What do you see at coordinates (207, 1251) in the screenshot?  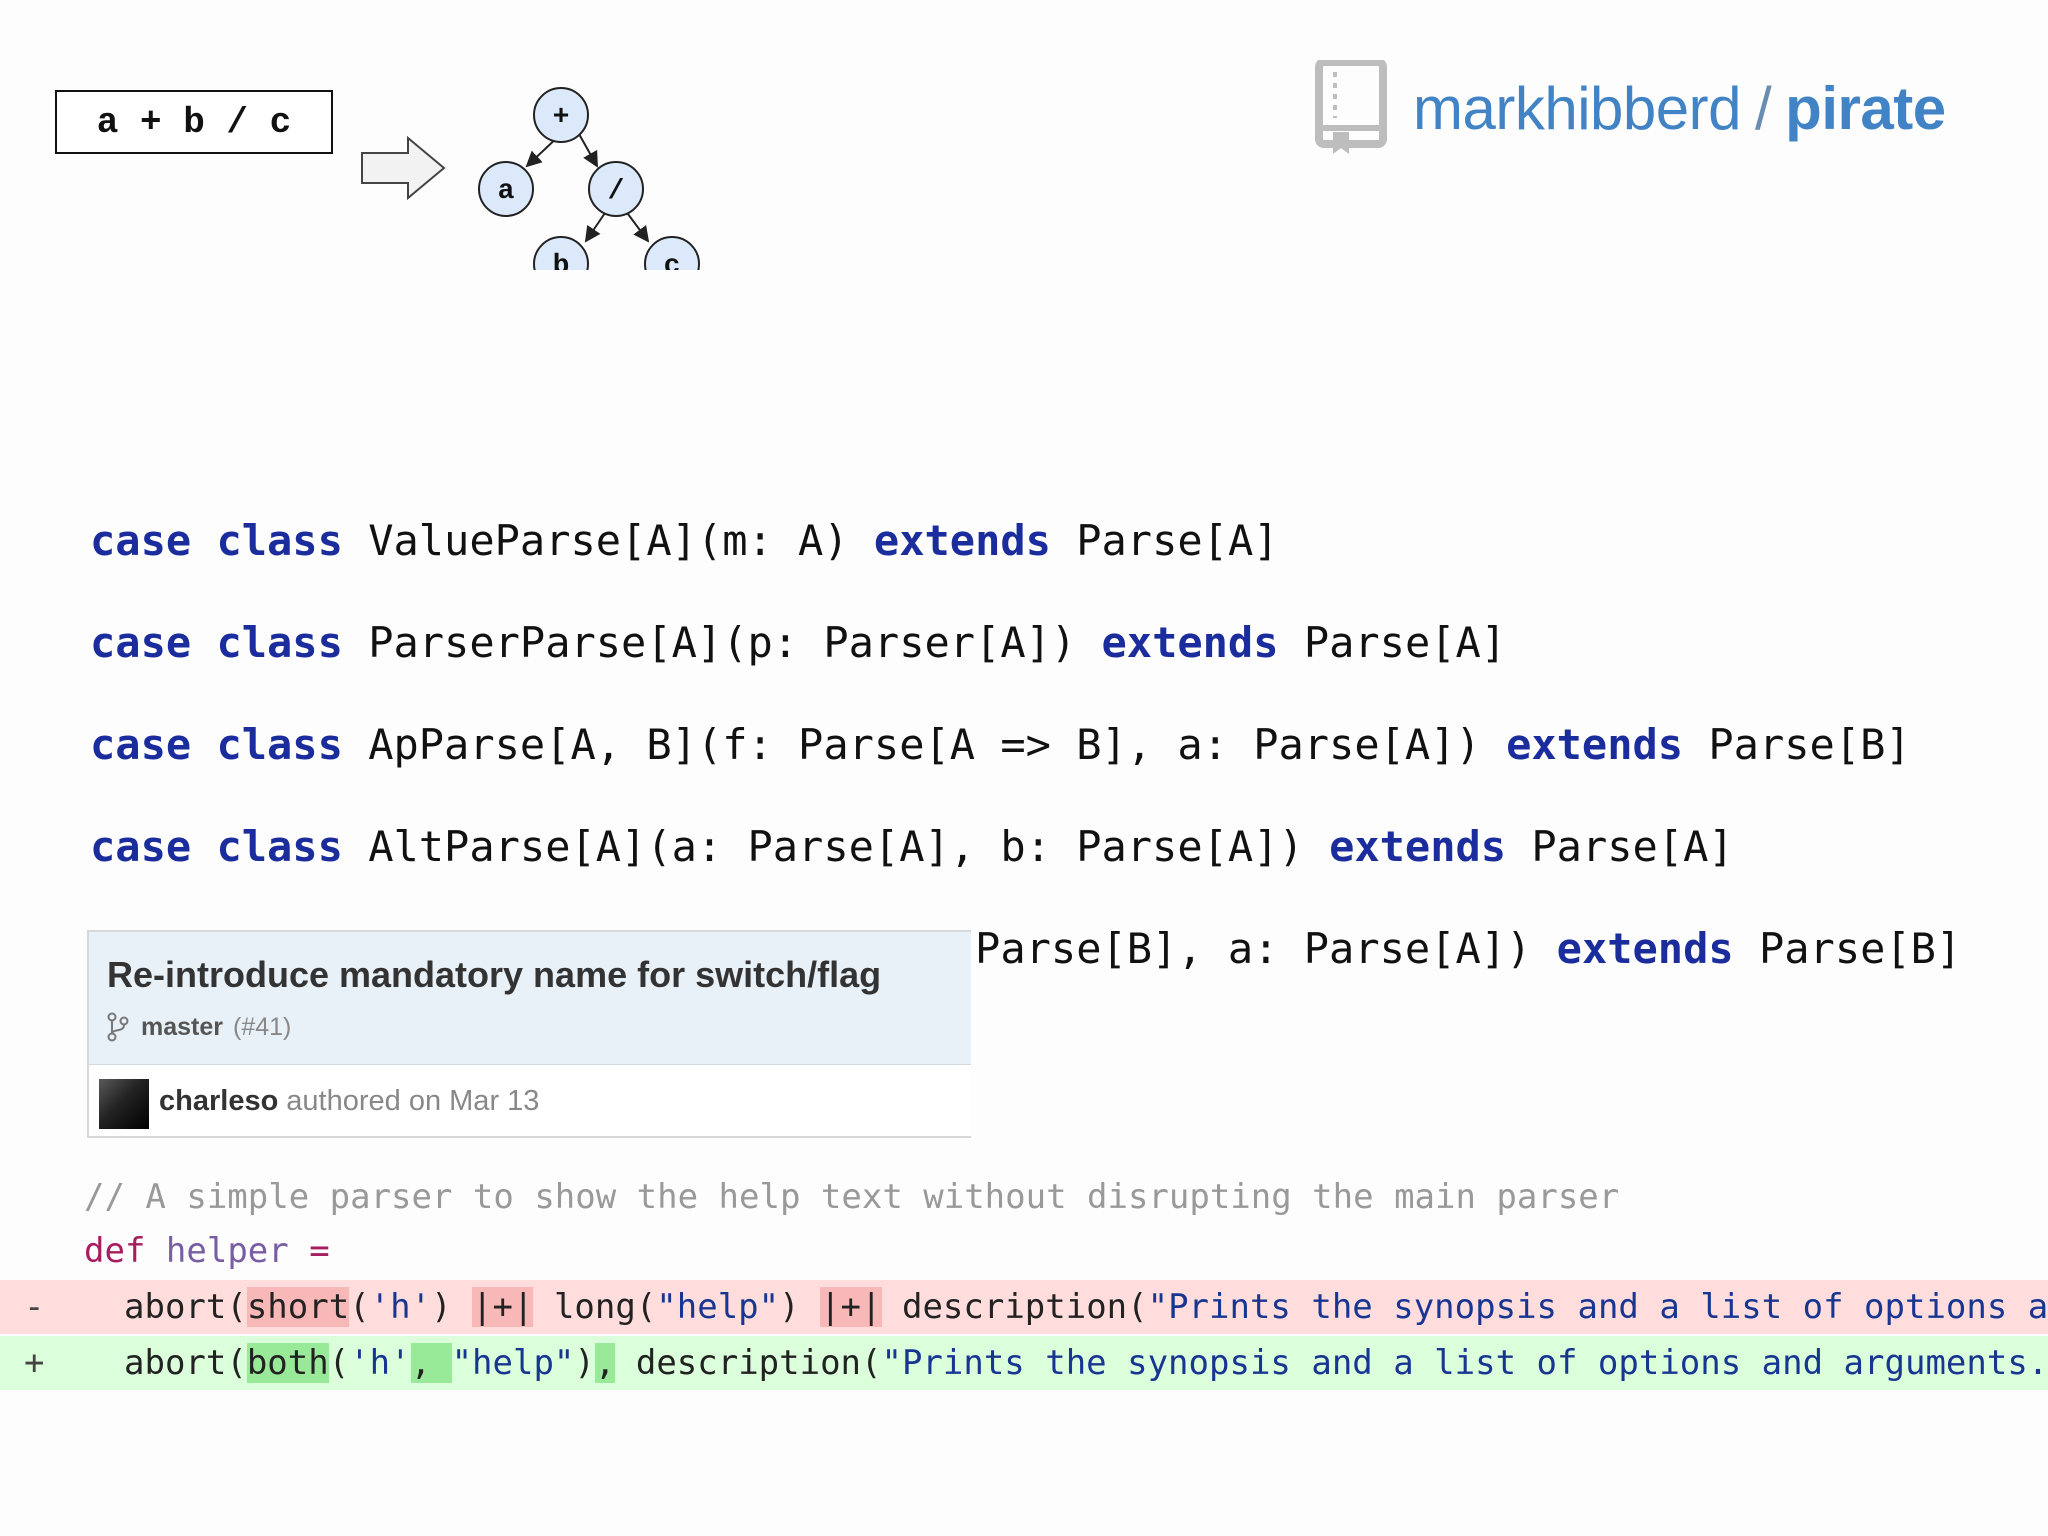 I see `diff-context-def: def helper =` at bounding box center [207, 1251].